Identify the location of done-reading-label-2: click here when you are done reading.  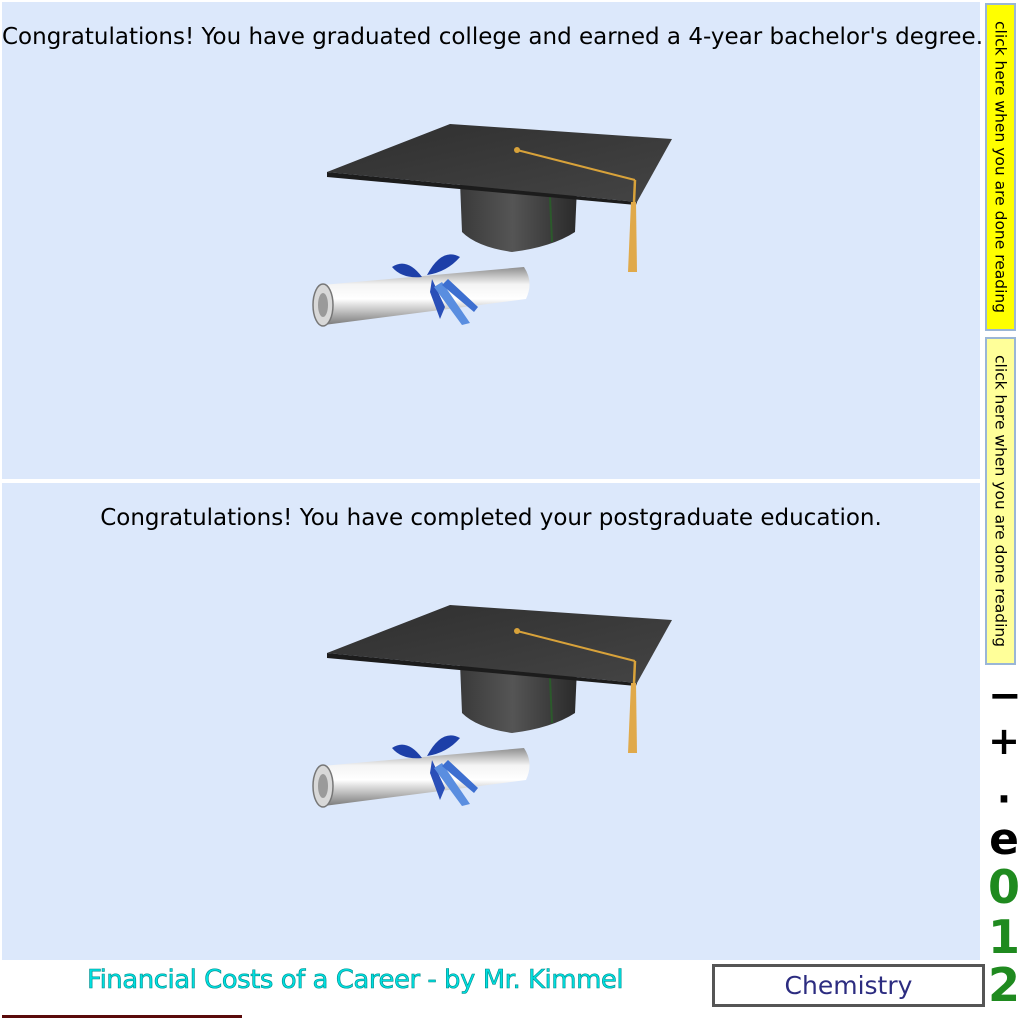
(1000, 501).